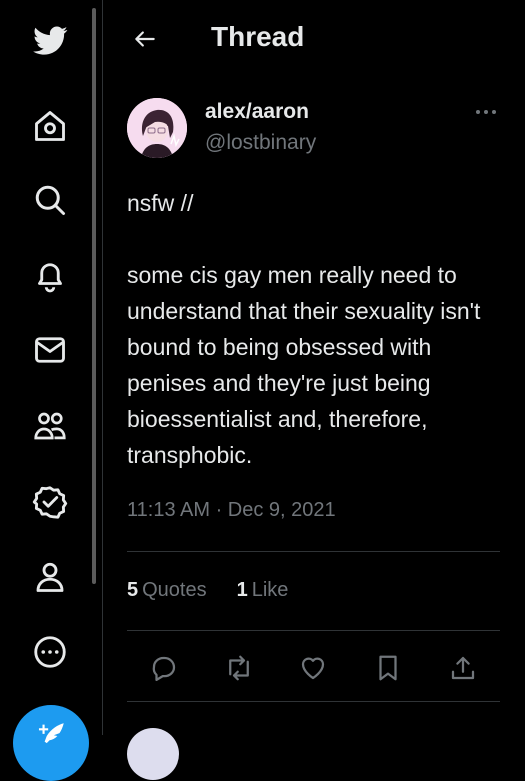  Describe the element at coordinates (102, 367) in the screenshot. I see `column-divider` at that location.